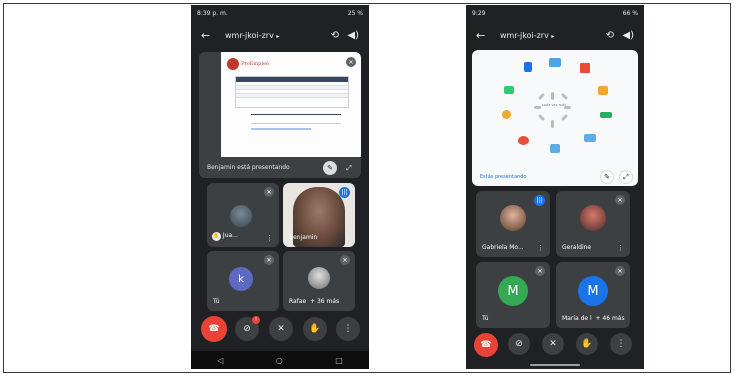  What do you see at coordinates (303, 237) in the screenshot?
I see `participant-name: Benjamin` at bounding box center [303, 237].